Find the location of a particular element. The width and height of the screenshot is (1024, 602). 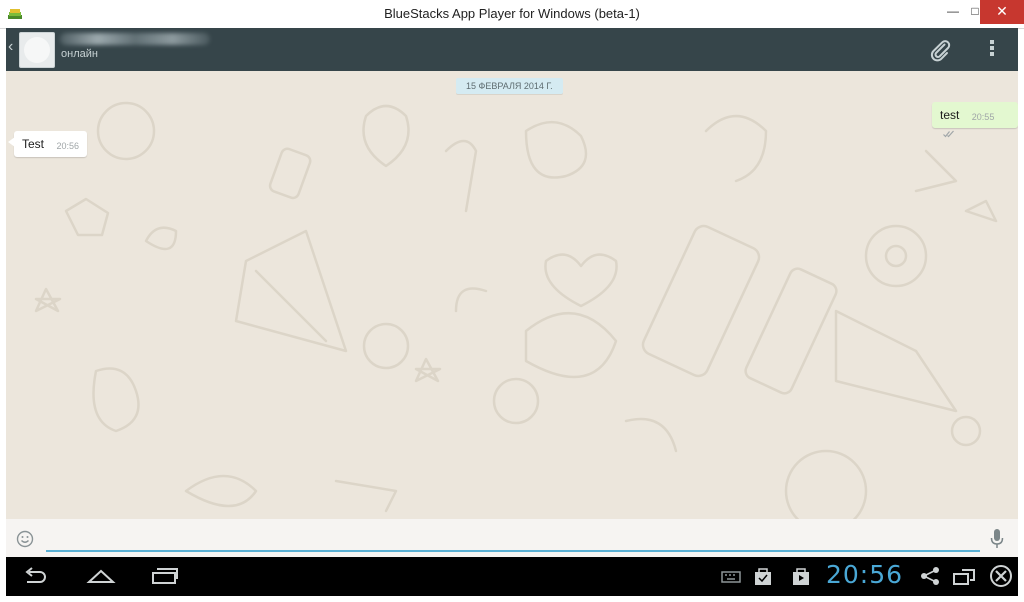

bag-icon is located at coordinates (801, 576).